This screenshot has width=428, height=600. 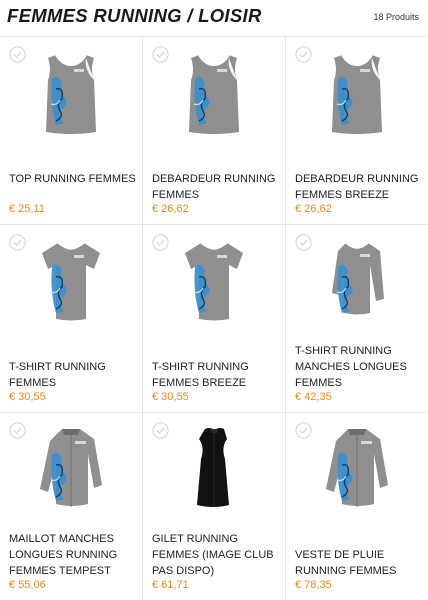 What do you see at coordinates (357, 284) in the screenshot?
I see `long-sleeve-shirt-icon` at bounding box center [357, 284].